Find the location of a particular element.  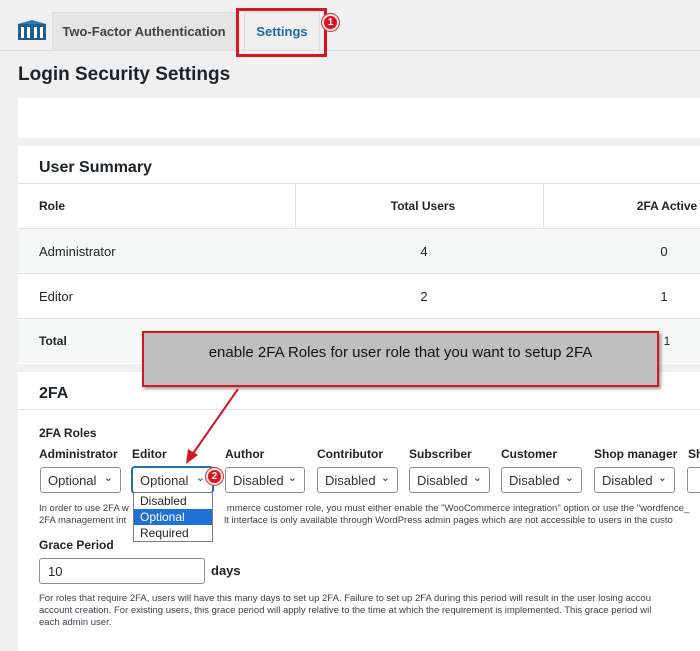

page-title: Login Security Settings is located at coordinates (124, 74).